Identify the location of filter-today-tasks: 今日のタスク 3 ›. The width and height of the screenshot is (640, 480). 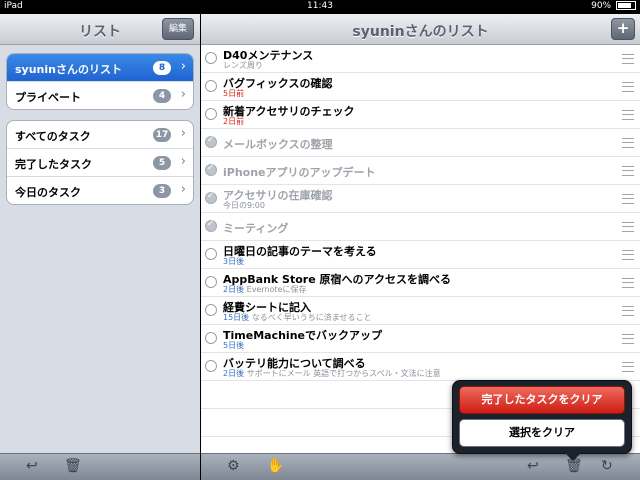
(100, 190).